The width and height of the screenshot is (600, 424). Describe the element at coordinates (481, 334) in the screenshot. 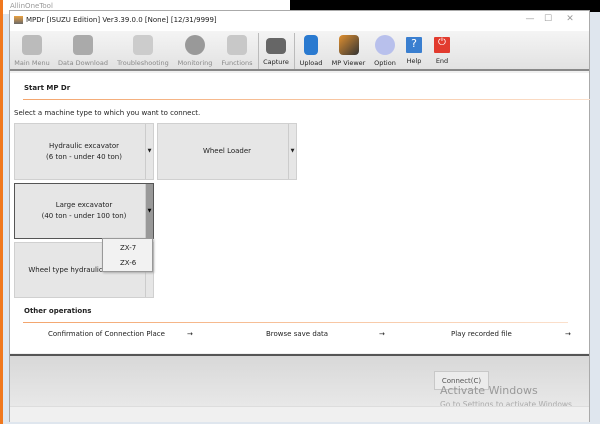

I see `link-play-recorded-file: Play recorded file` at that location.